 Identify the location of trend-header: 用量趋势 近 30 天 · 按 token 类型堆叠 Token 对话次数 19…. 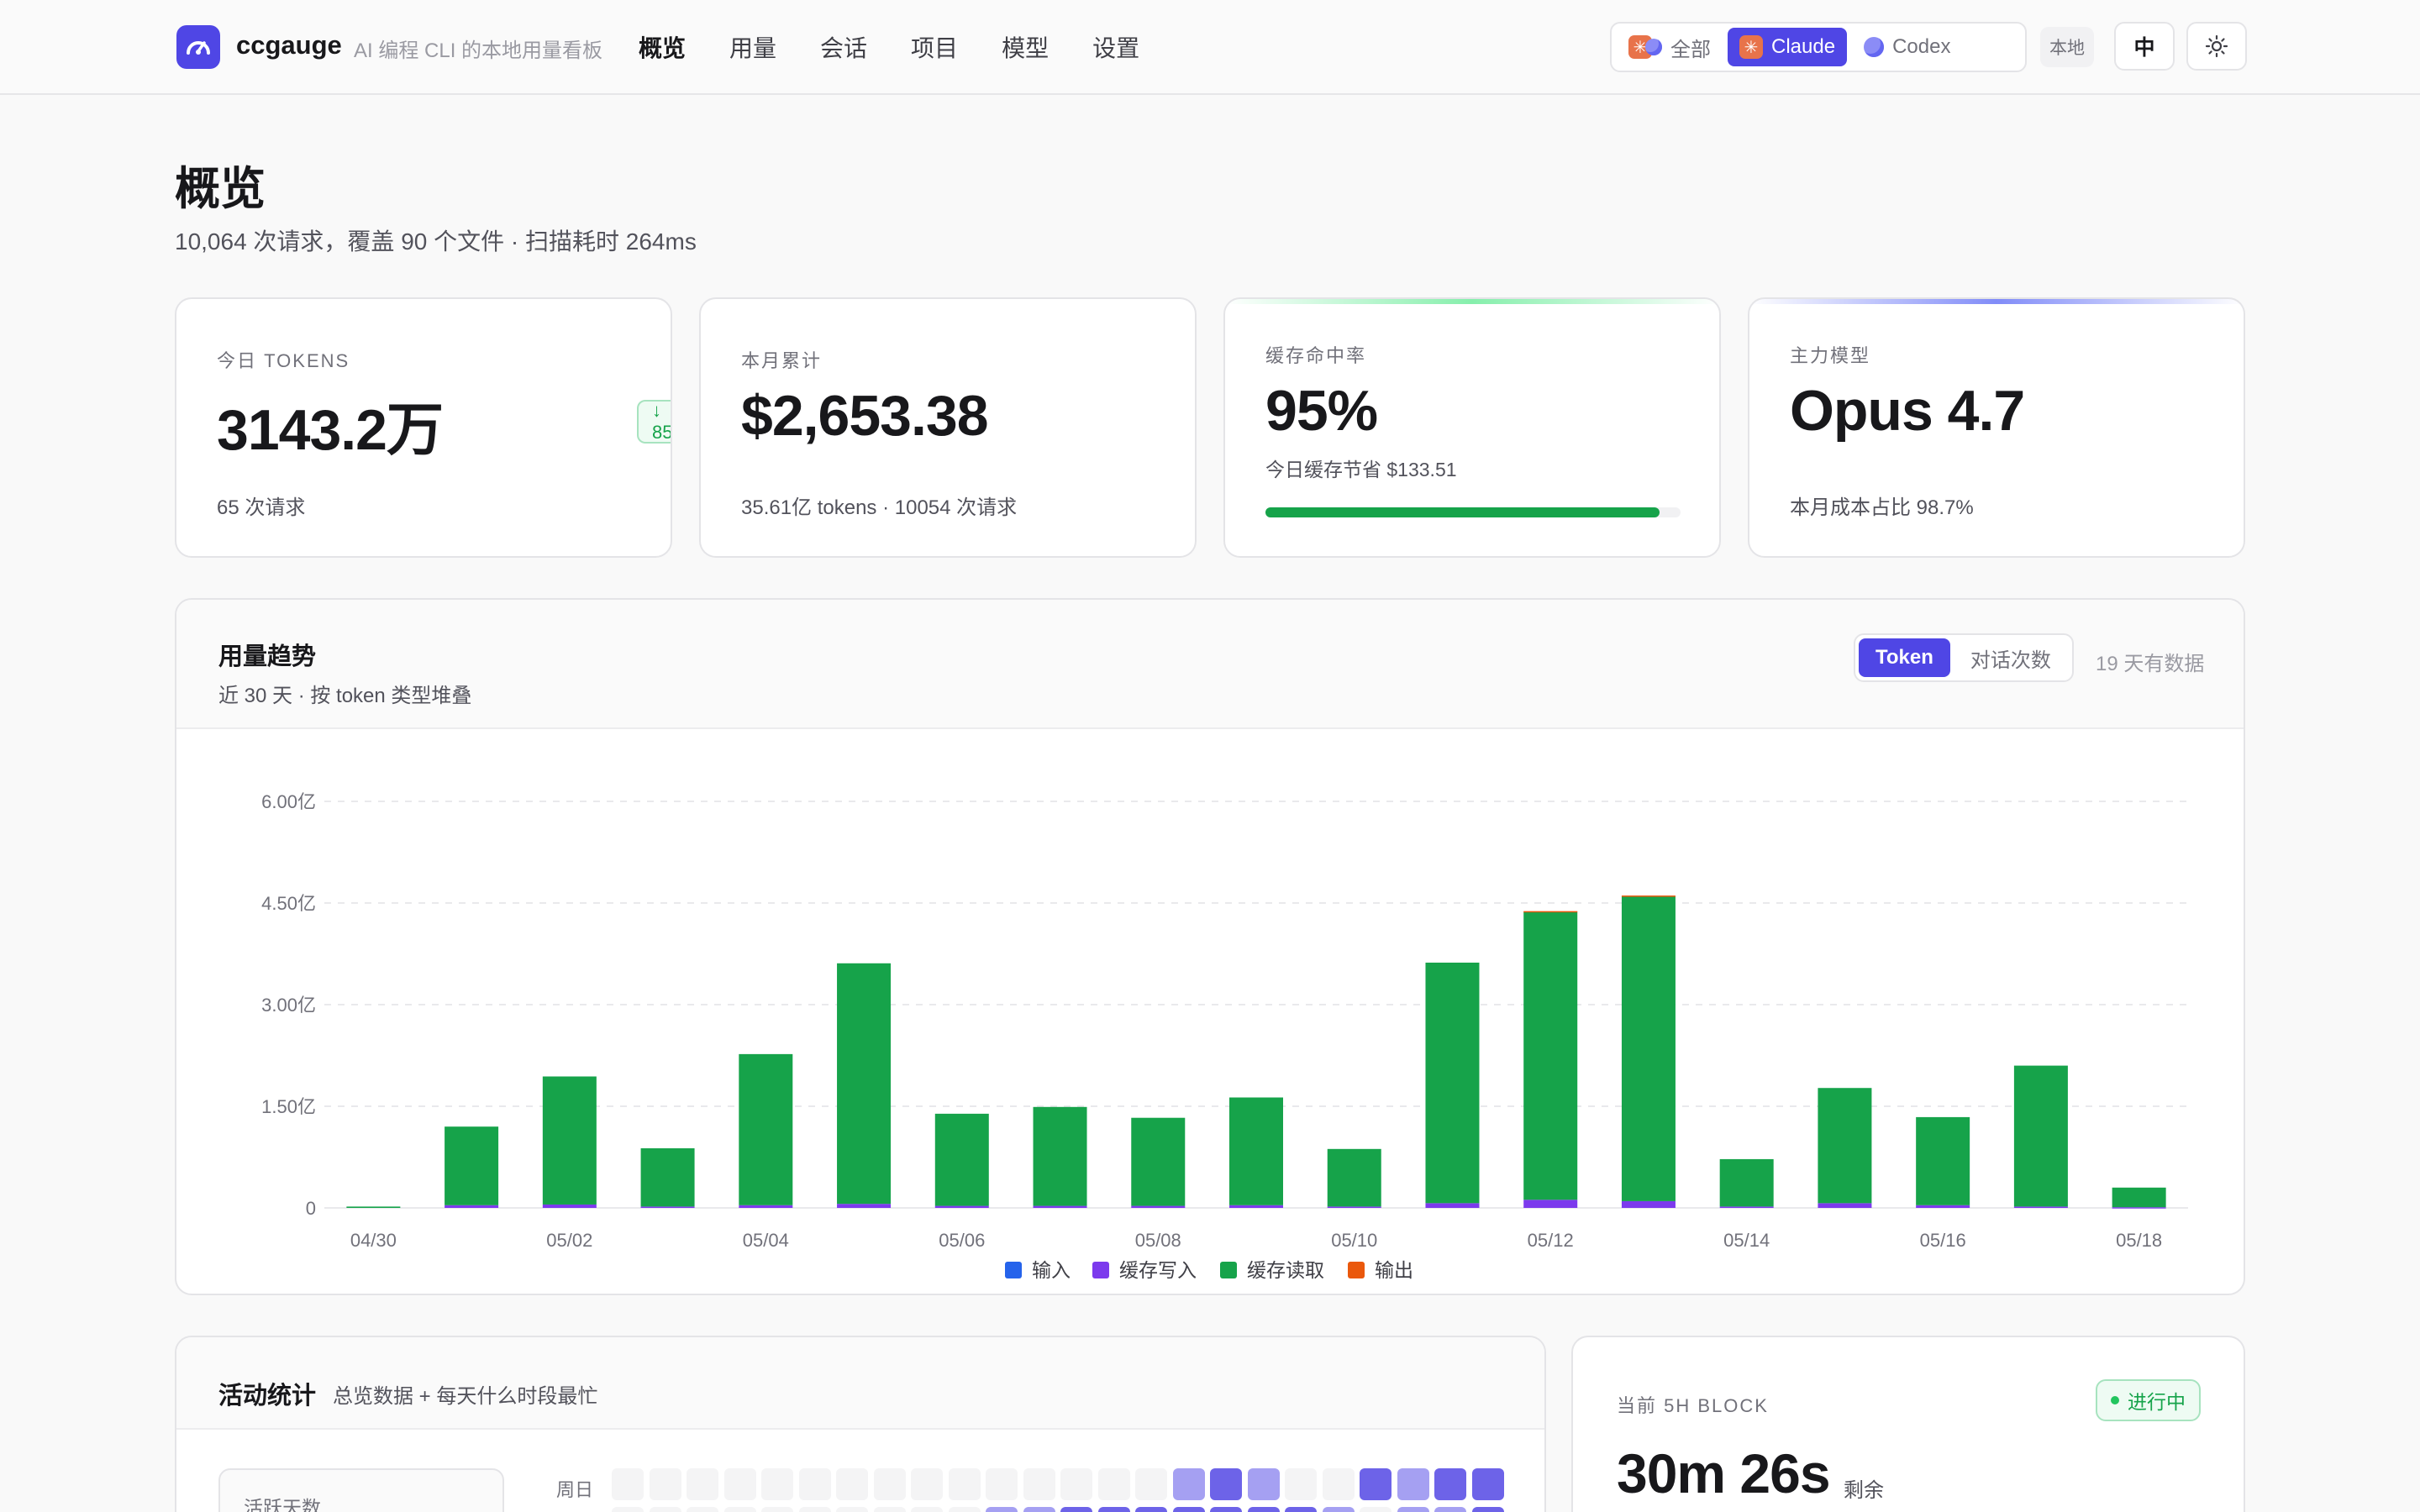
(1210, 664).